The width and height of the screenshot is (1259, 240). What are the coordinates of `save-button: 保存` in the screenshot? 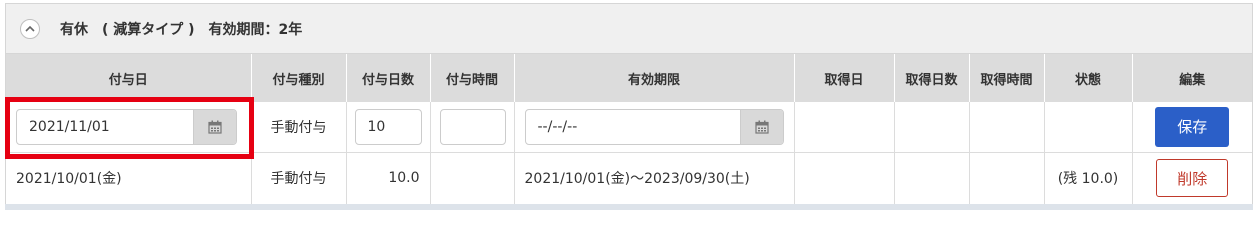 It's located at (1192, 126).